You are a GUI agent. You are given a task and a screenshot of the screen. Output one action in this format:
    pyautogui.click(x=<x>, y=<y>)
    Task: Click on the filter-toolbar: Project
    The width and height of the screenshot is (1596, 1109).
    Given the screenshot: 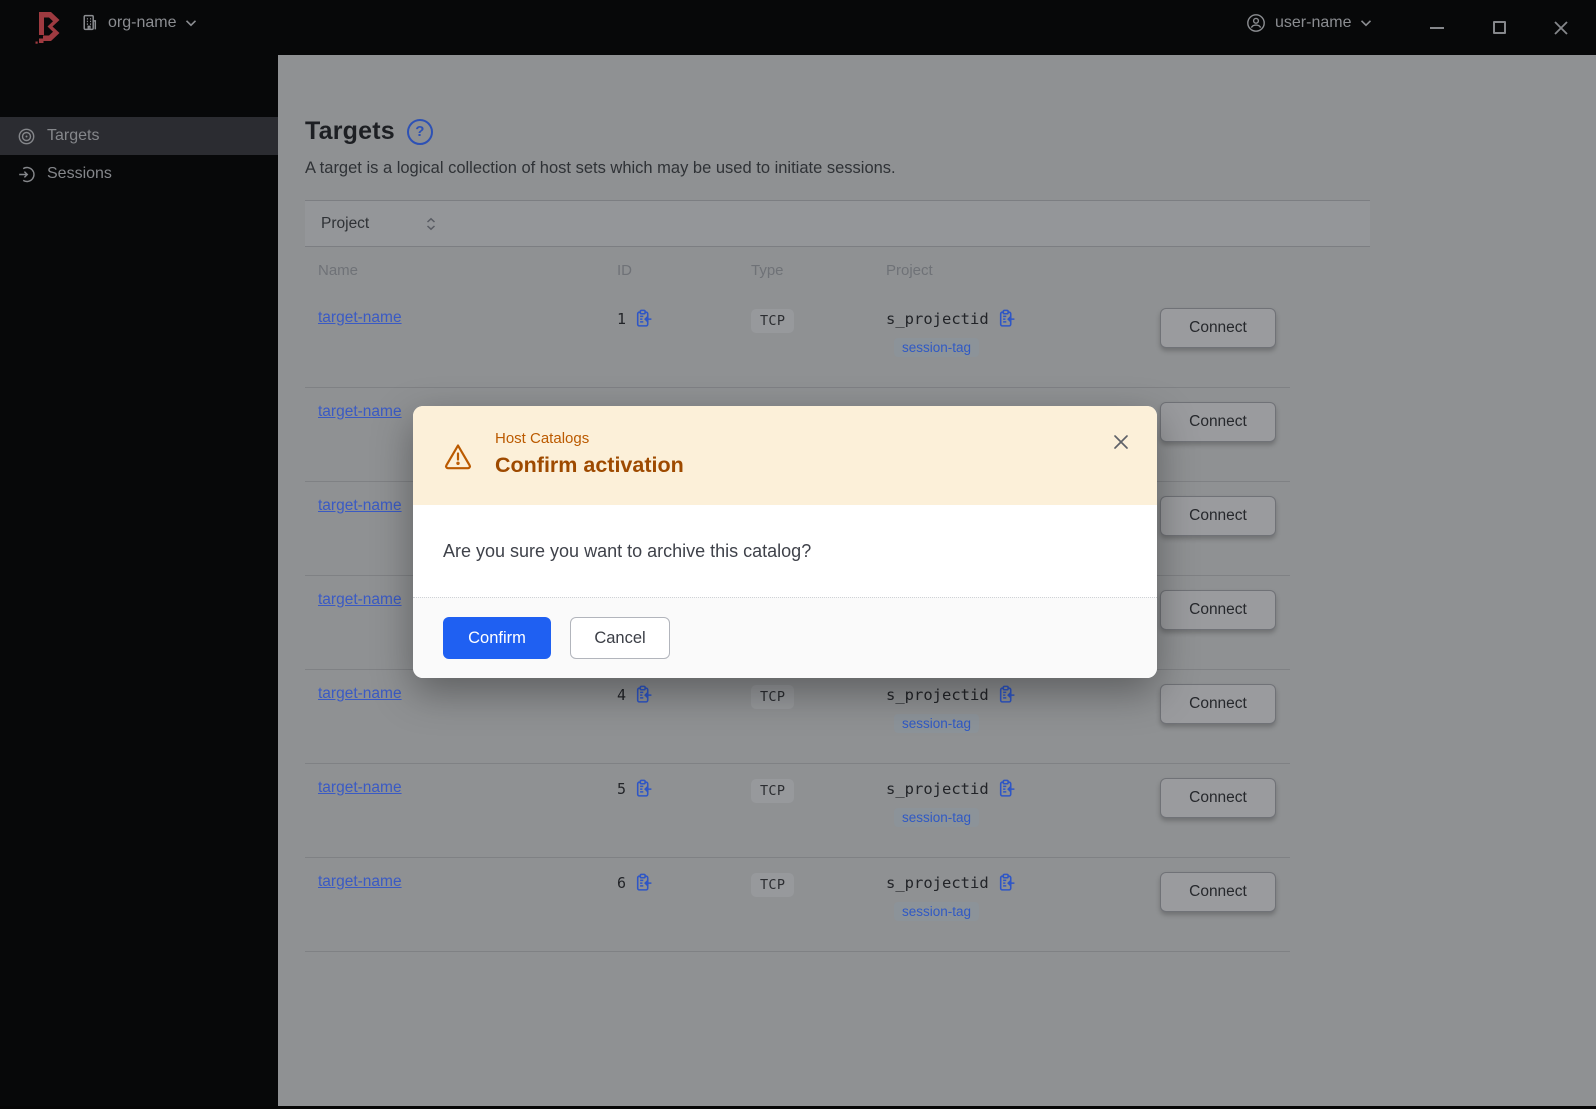 What is the action you would take?
    pyautogui.click(x=837, y=223)
    